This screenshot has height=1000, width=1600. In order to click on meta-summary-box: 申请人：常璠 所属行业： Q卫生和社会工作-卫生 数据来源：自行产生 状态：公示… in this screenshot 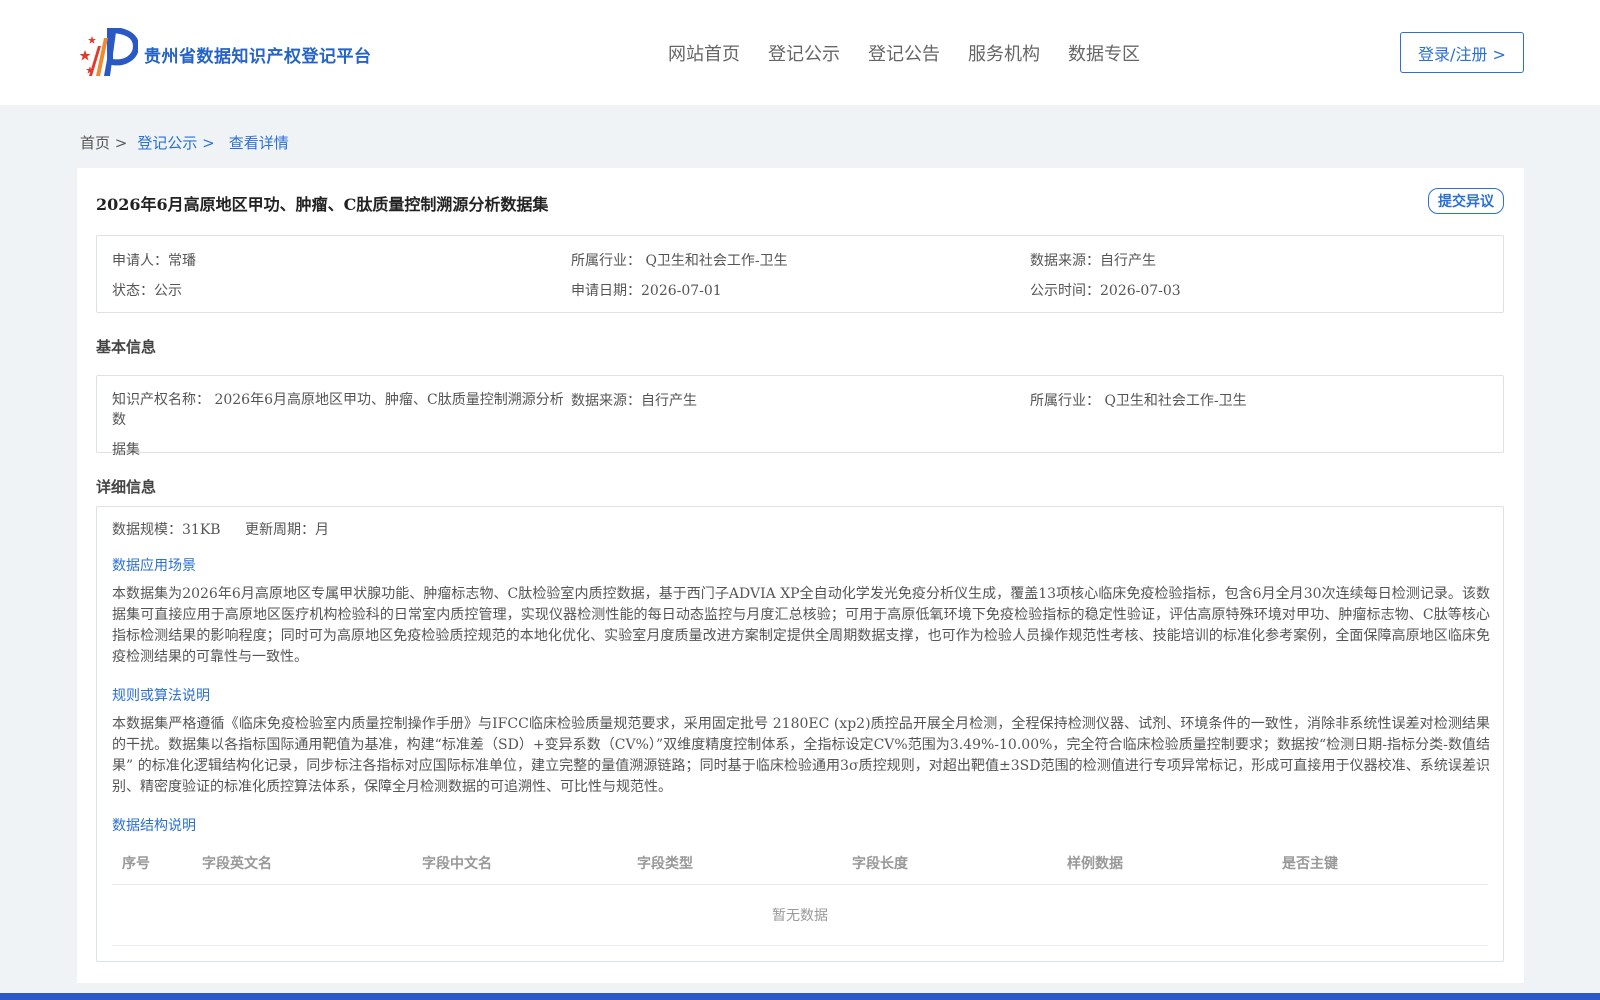, I will do `click(800, 274)`.